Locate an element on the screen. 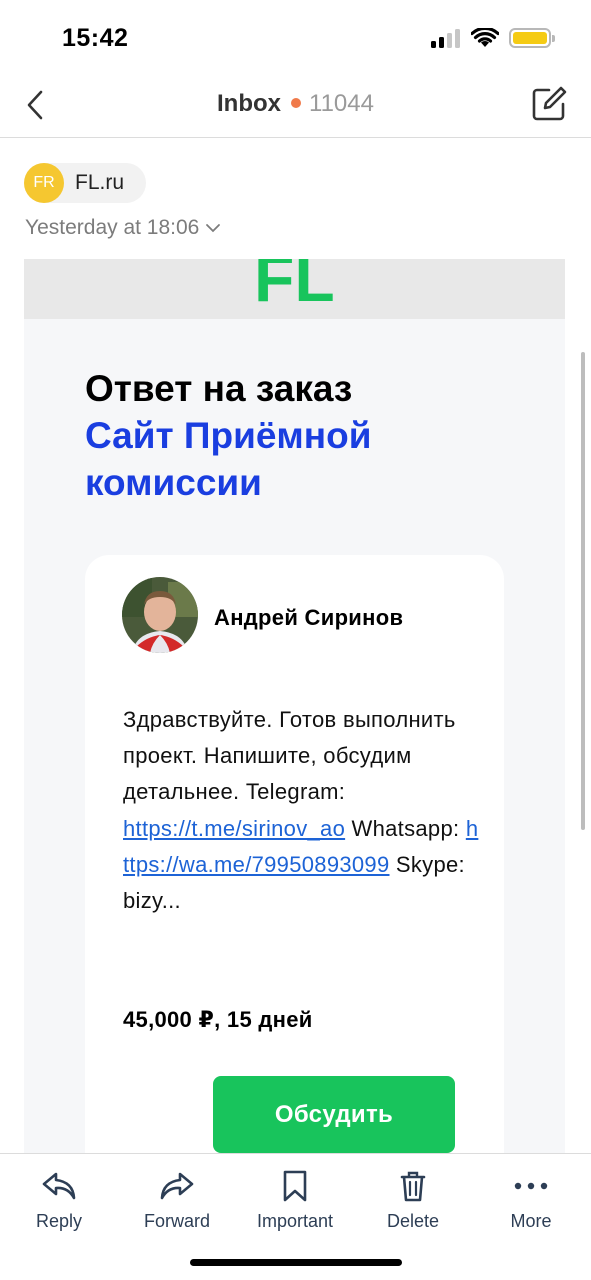 The height and width of the screenshot is (1280, 591). nav-title: Inbox 11044 is located at coordinates (295, 104).